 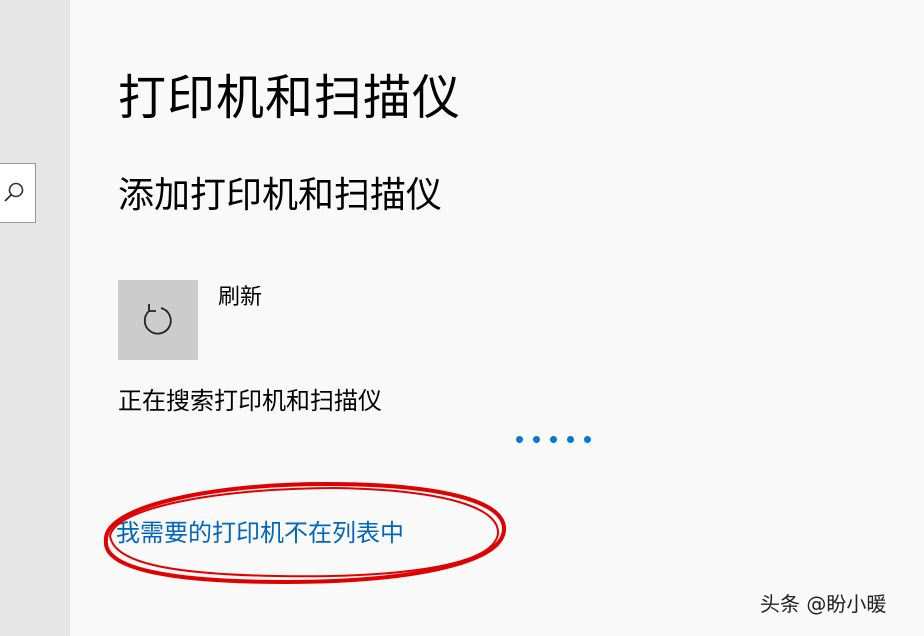 I want to click on page-title: 打印机和扫描仪, so click(x=290, y=98).